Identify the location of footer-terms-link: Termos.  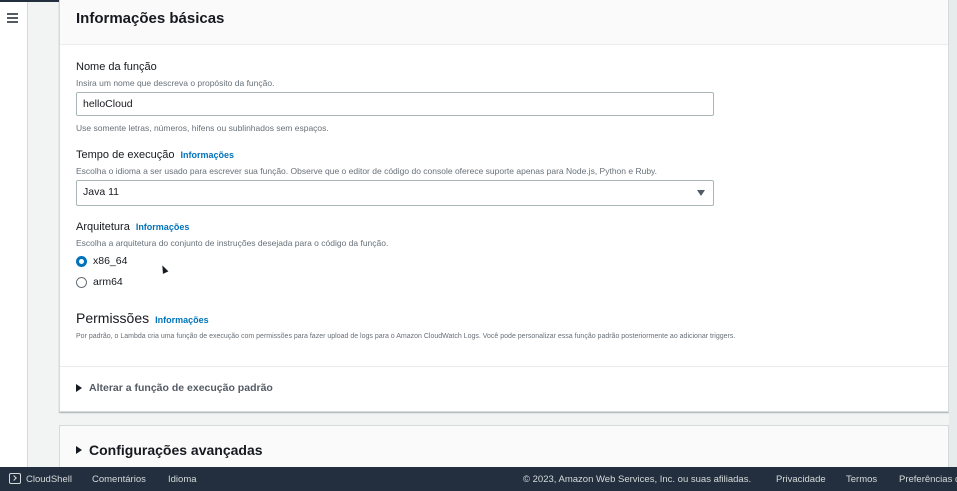
(861, 479).